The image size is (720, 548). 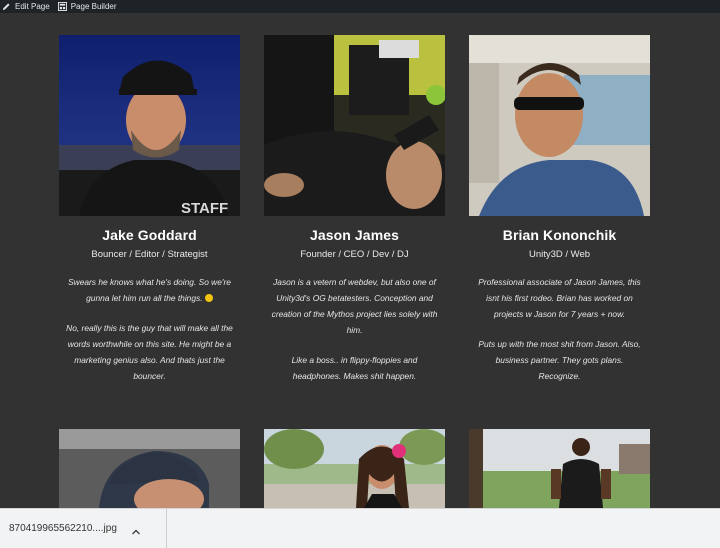 What do you see at coordinates (354, 235) in the screenshot?
I see `member-name: Jason James` at bounding box center [354, 235].